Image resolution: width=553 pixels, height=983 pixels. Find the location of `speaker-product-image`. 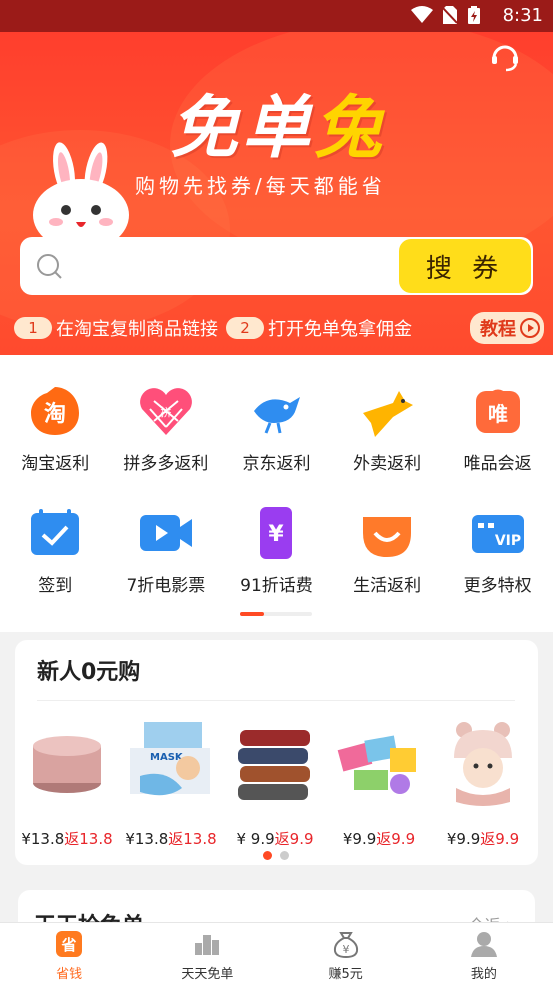

speaker-product-image is located at coordinates (67, 764).